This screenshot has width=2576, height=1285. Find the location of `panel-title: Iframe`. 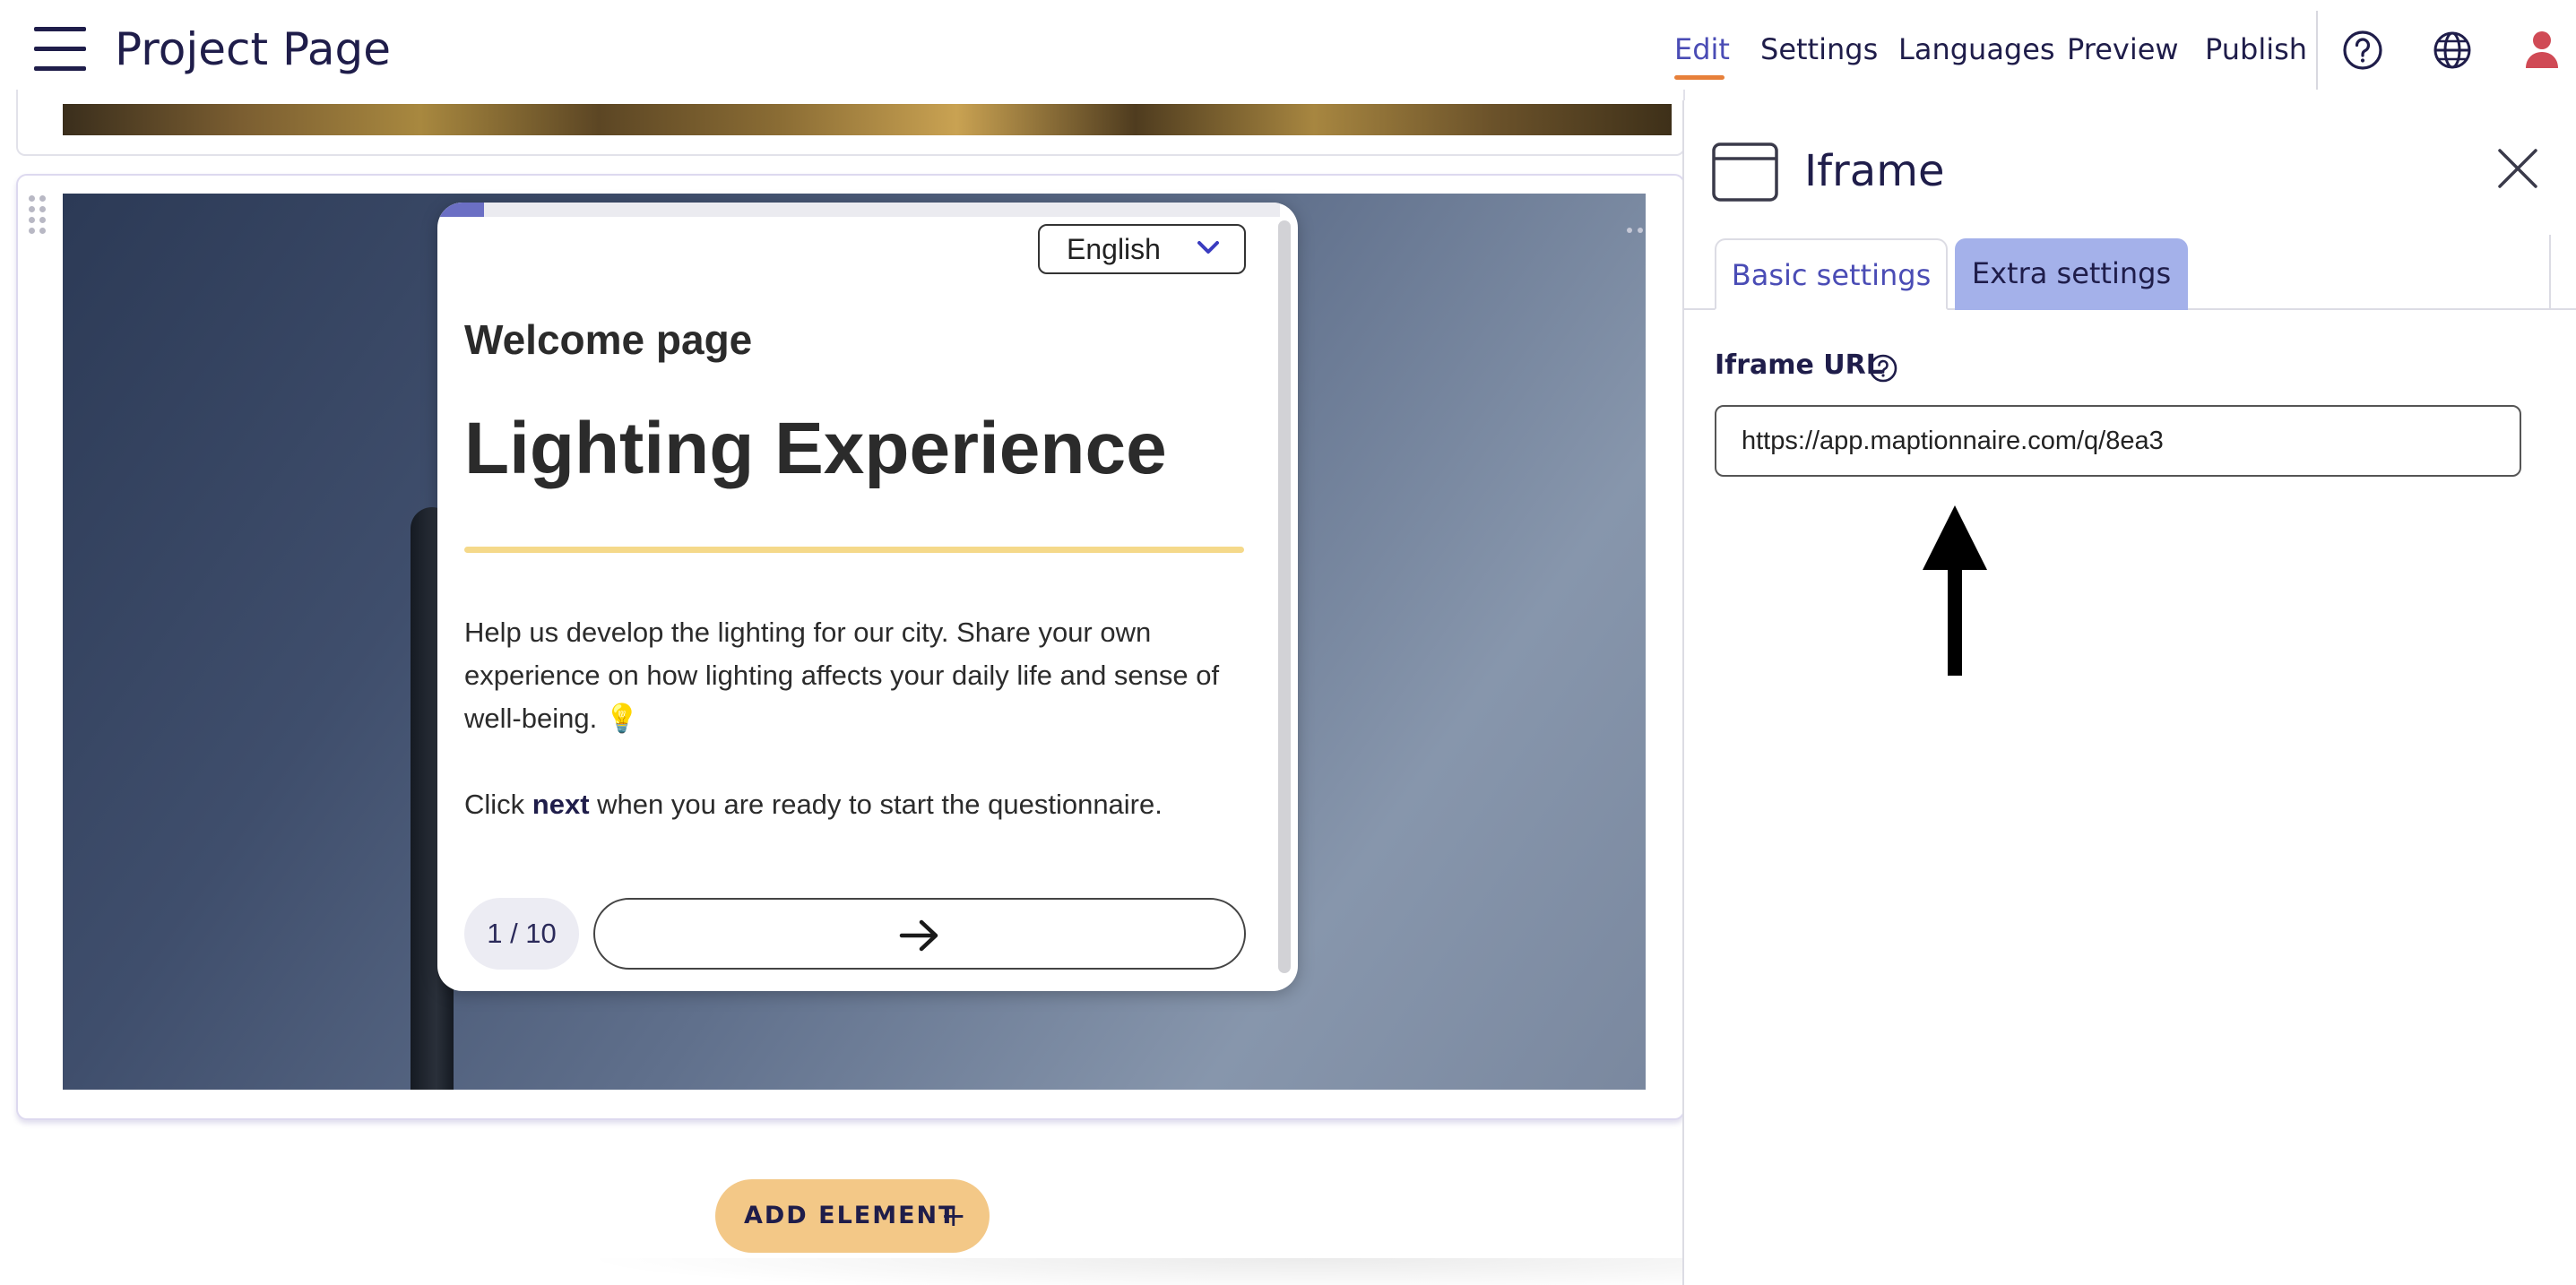

panel-title: Iframe is located at coordinates (1874, 171).